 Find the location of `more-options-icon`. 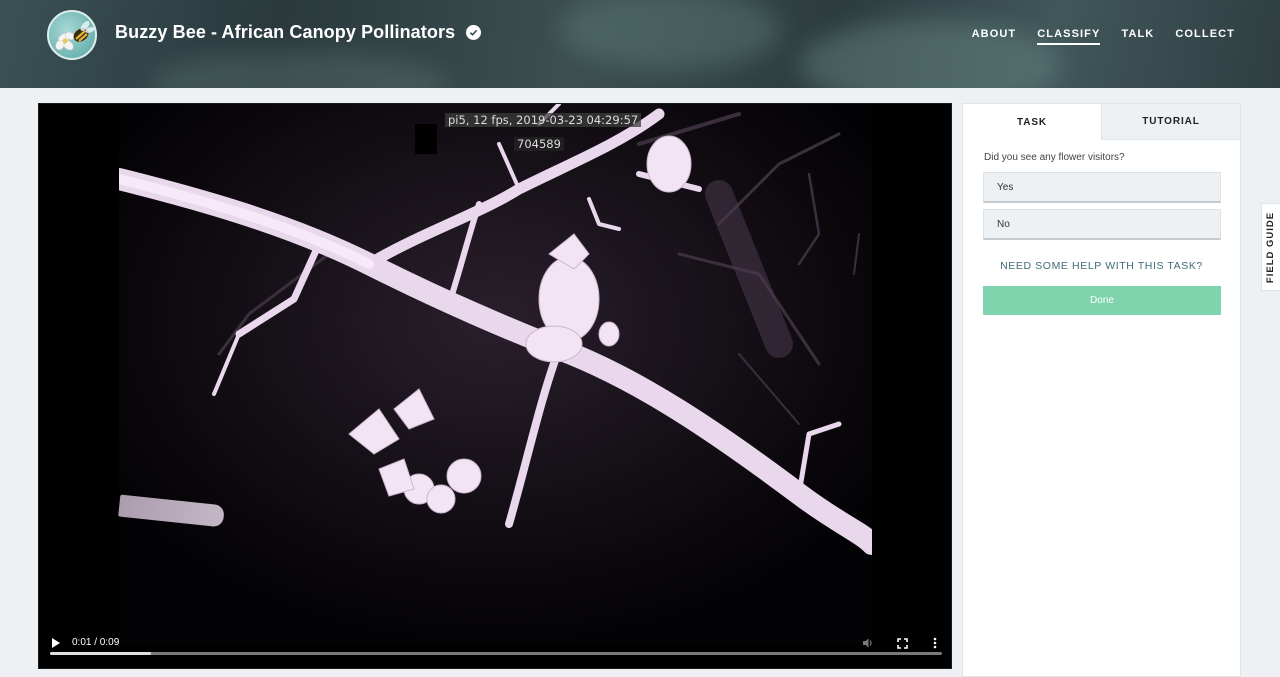

more-options-icon is located at coordinates (935, 643).